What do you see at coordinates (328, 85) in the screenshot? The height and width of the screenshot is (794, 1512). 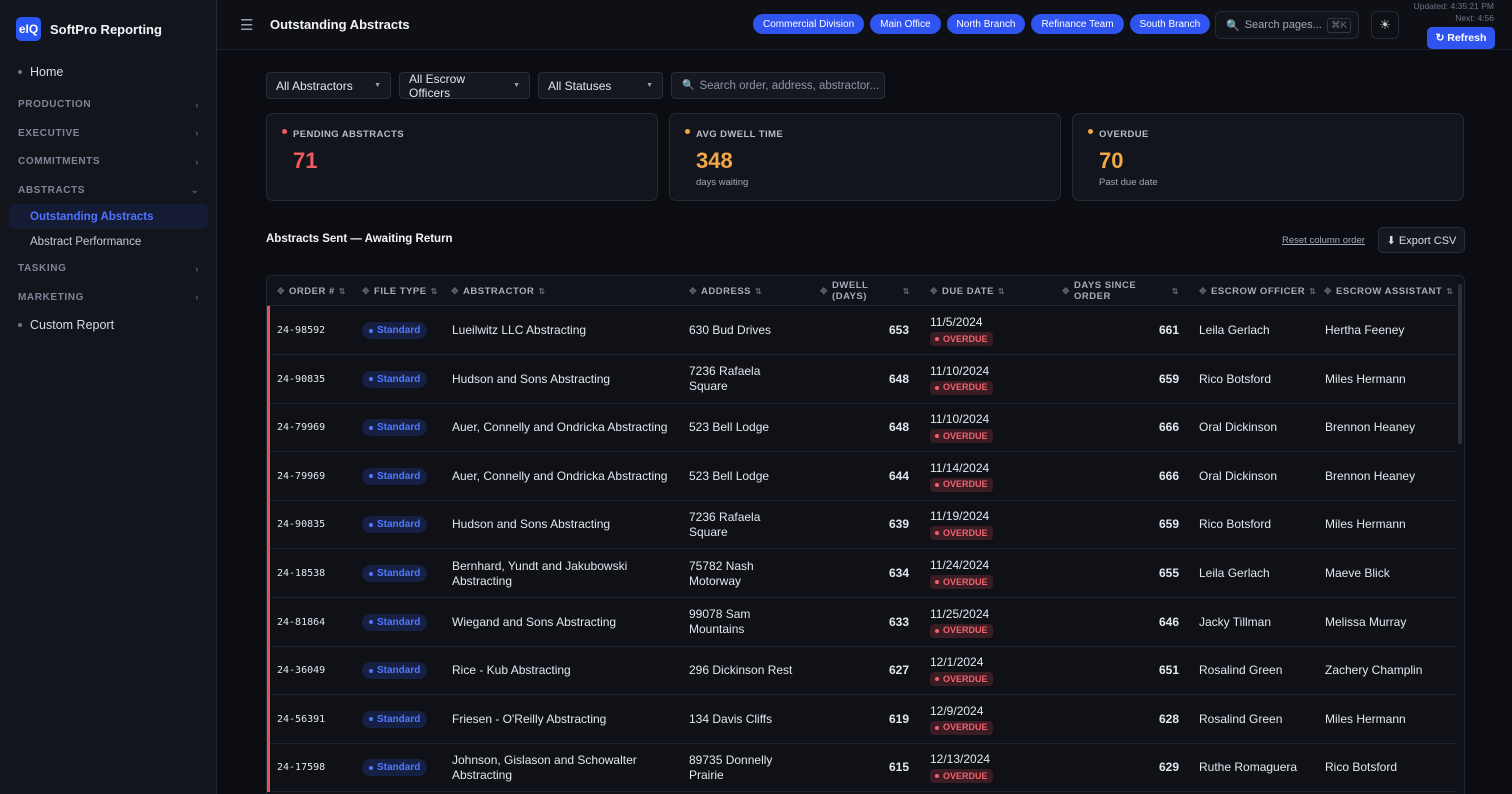 I see `abstractor-select: All Abstractors ▼` at bounding box center [328, 85].